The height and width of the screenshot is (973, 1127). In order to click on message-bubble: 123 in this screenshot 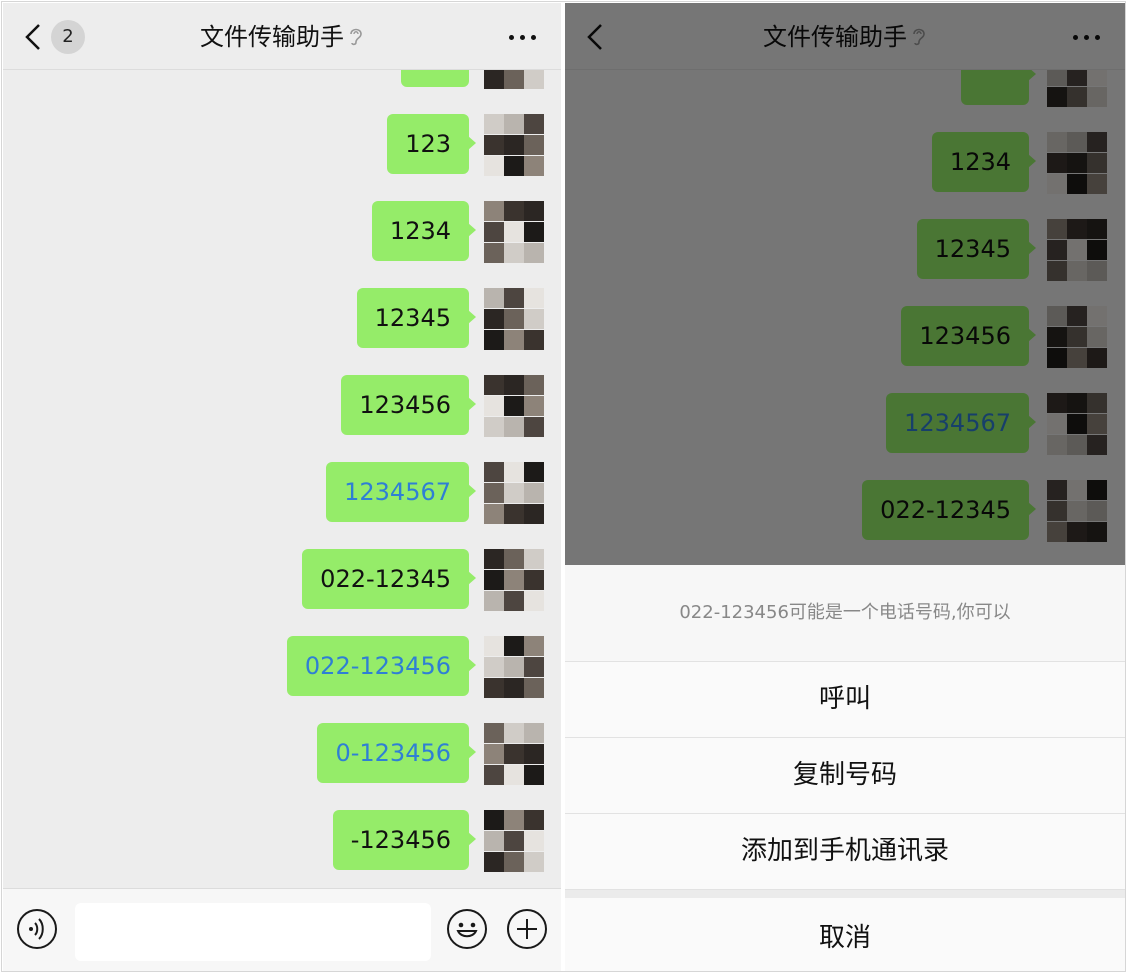, I will do `click(431, 144)`.